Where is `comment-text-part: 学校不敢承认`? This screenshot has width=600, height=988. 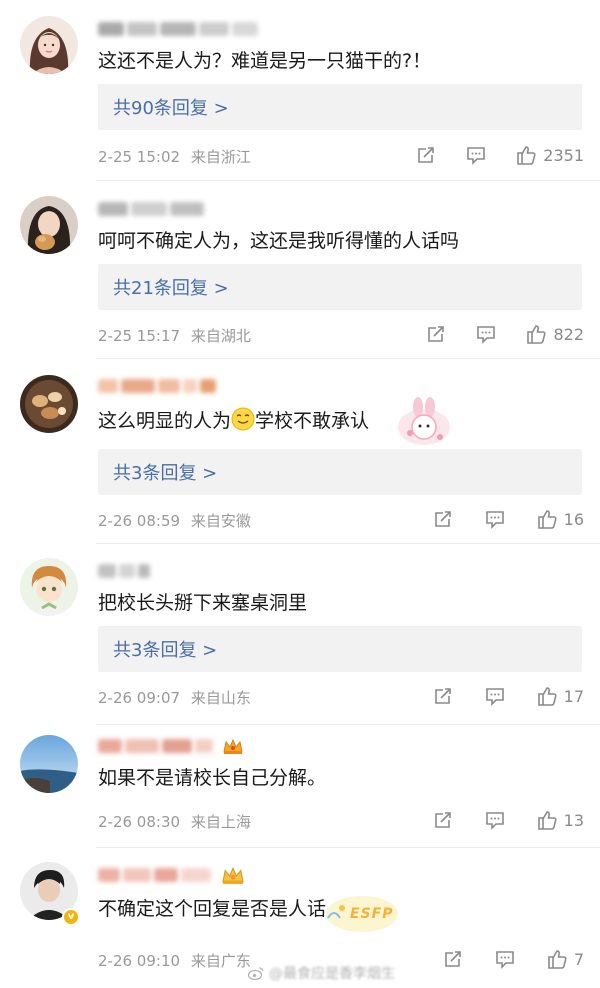
comment-text-part: 学校不敢承认 is located at coordinates (312, 421).